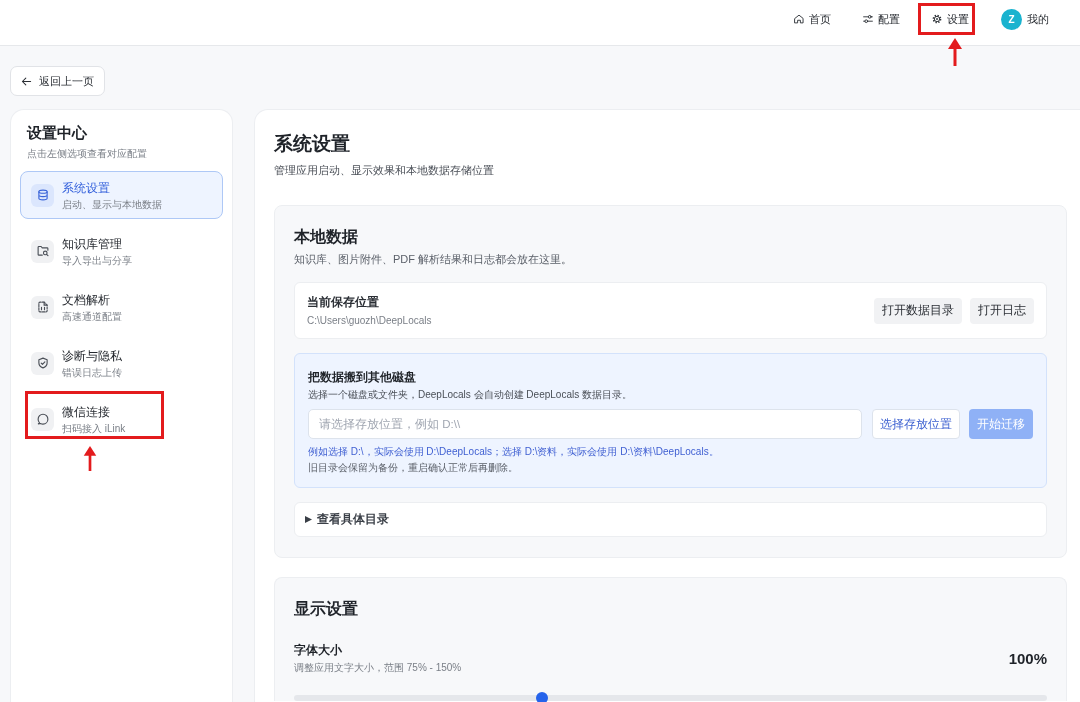 The image size is (1080, 702). Describe the element at coordinates (916, 424) in the screenshot. I see `choose-location-button: 选择存放位置` at that location.